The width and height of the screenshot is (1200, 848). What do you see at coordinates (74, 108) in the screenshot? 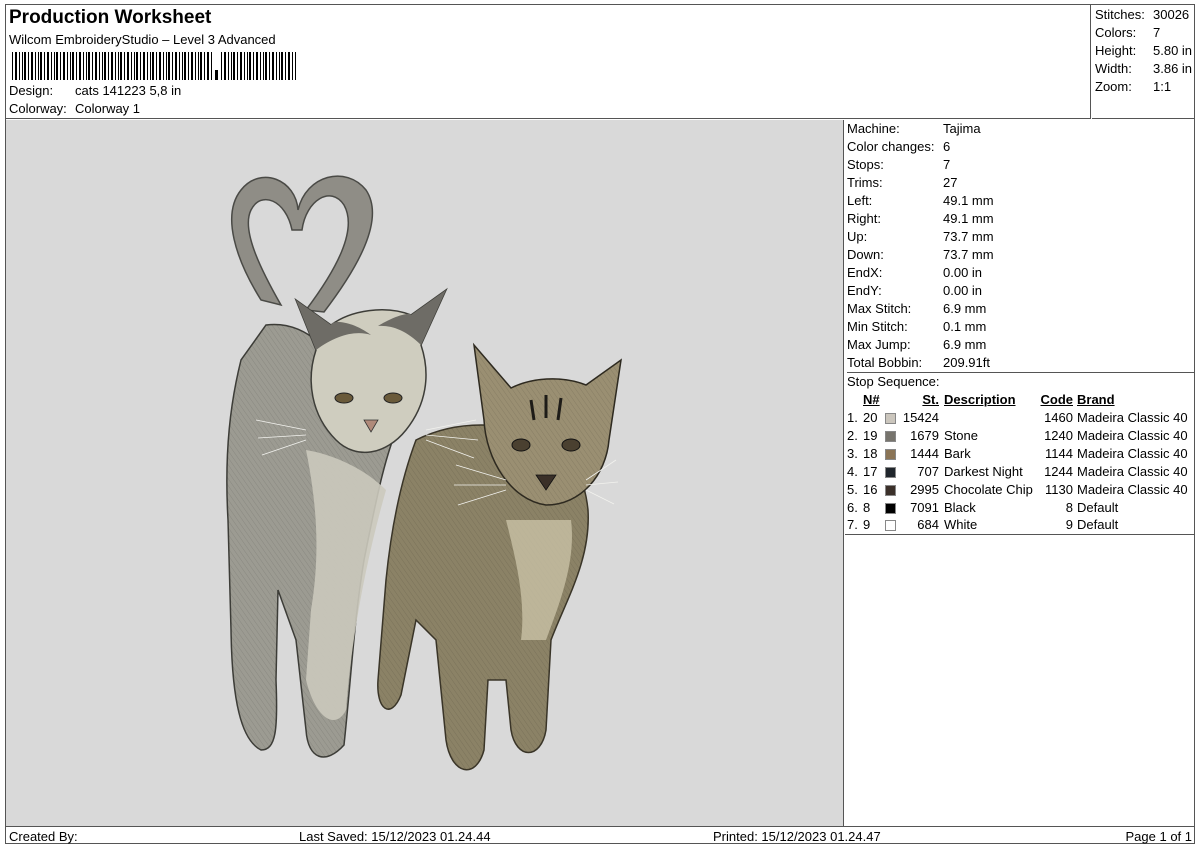
I see `colorway-row: Colorway: Colorway 1` at bounding box center [74, 108].